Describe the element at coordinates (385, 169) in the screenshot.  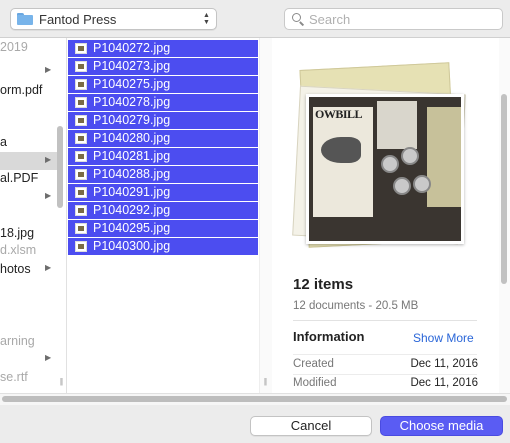
I see `preview-photo-front: OWBILL` at that location.